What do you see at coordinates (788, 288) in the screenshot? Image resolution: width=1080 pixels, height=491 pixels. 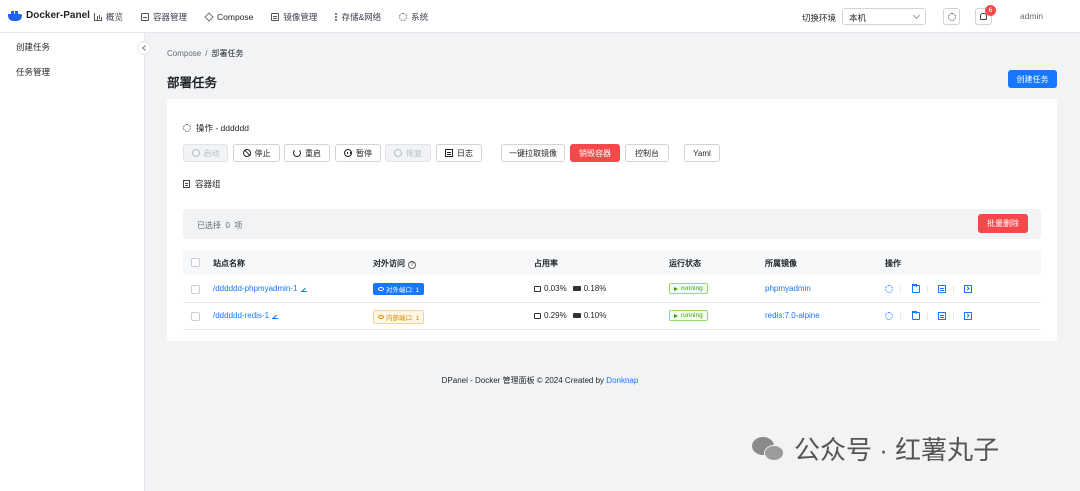 I see `image-link: phpmyadmin` at bounding box center [788, 288].